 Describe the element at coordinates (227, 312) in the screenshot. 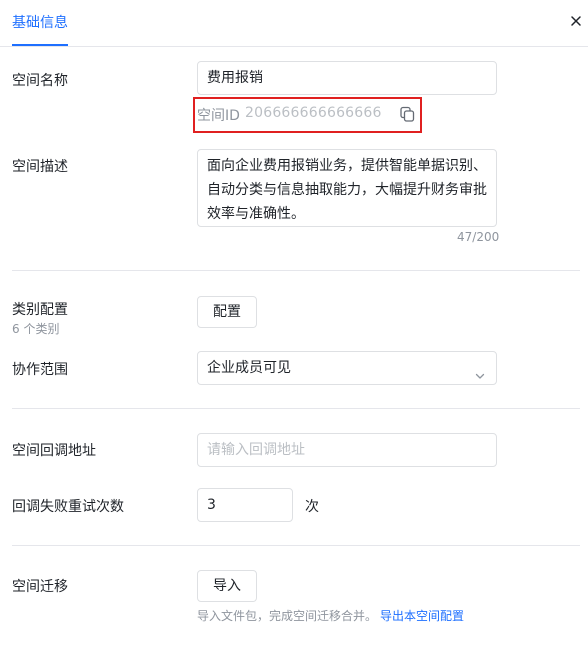

I see `configure-button: 配置` at that location.